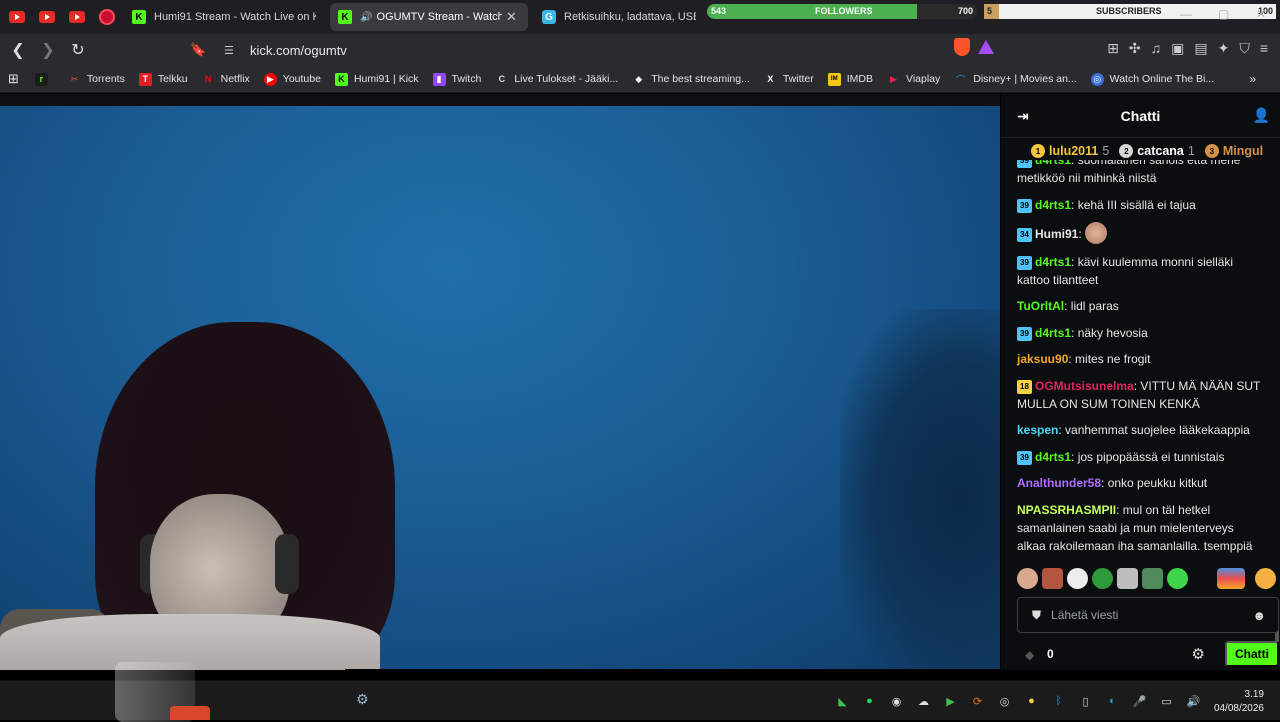  Describe the element at coordinates (1244, 48) in the screenshot. I see `vpn-icon: ⛉` at that location.